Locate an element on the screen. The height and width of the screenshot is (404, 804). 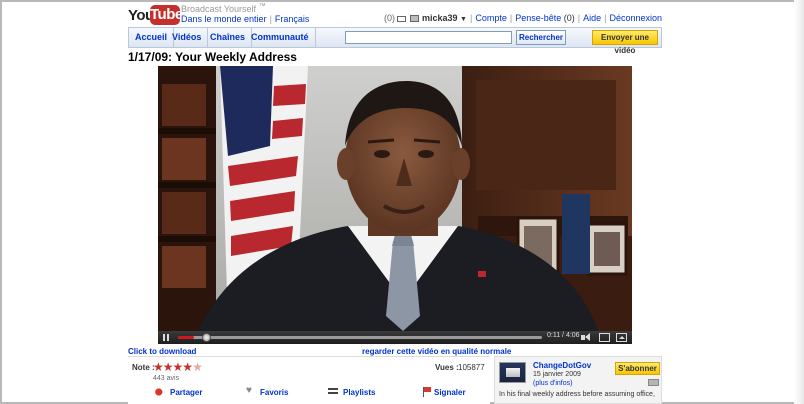
fullscreen-icon is located at coordinates (621, 337).